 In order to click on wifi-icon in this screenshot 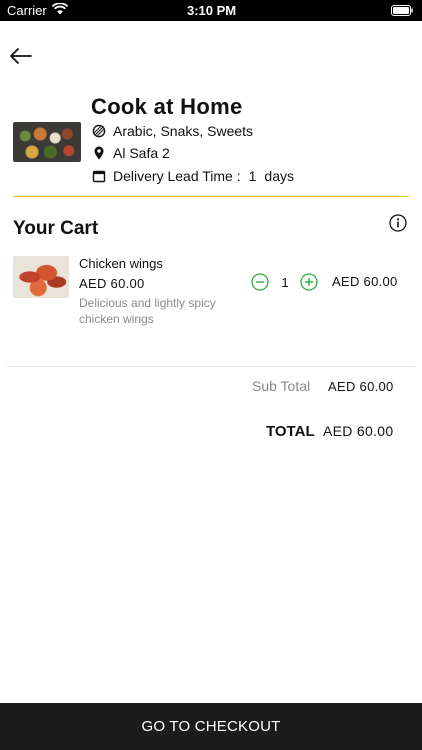, I will do `click(60, 9)`.